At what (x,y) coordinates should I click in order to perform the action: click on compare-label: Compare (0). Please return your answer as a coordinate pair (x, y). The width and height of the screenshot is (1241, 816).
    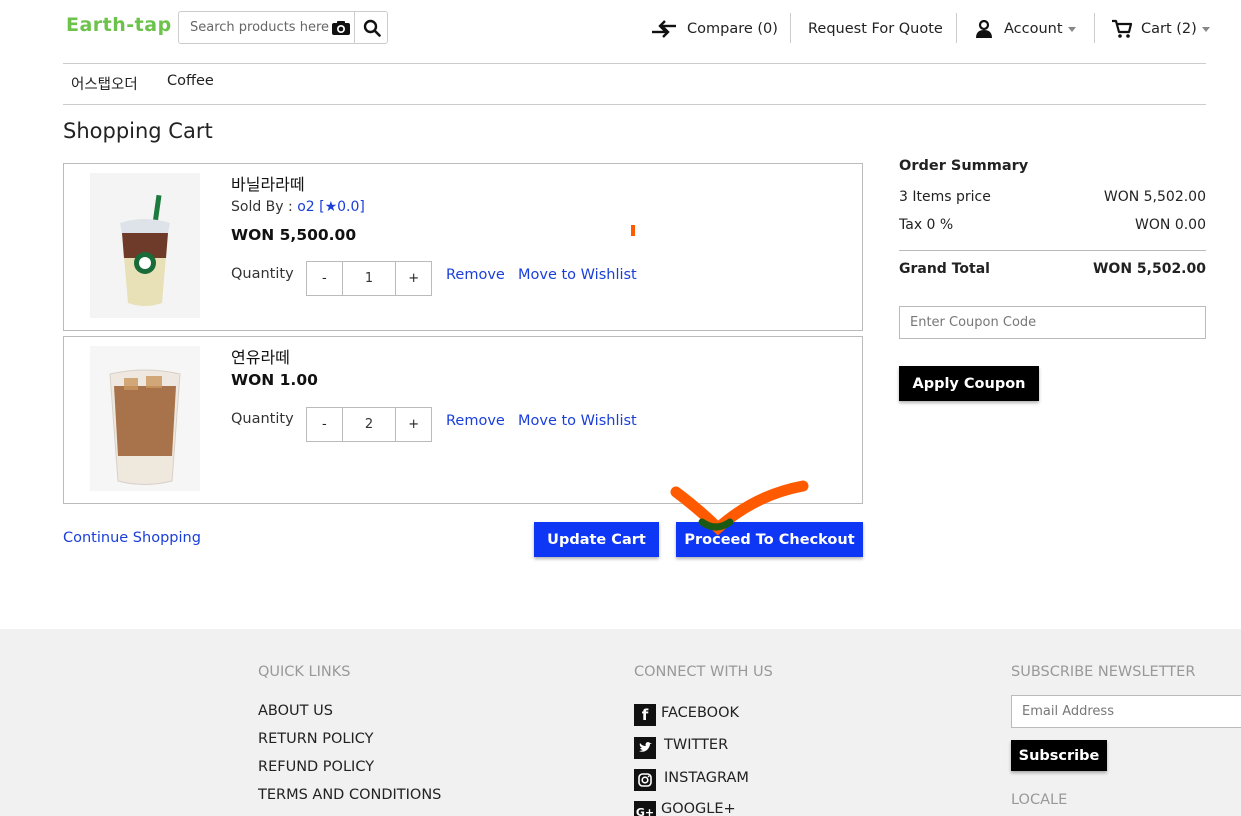
    Looking at the image, I should click on (732, 29).